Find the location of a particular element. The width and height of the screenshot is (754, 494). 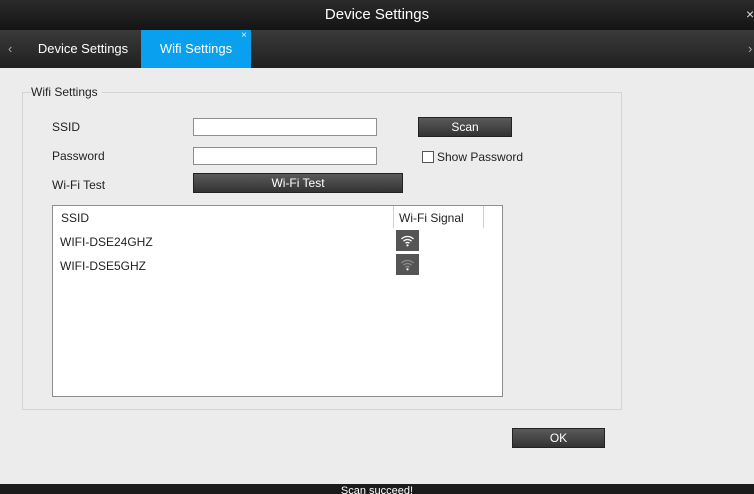

password-input is located at coordinates (285, 156).